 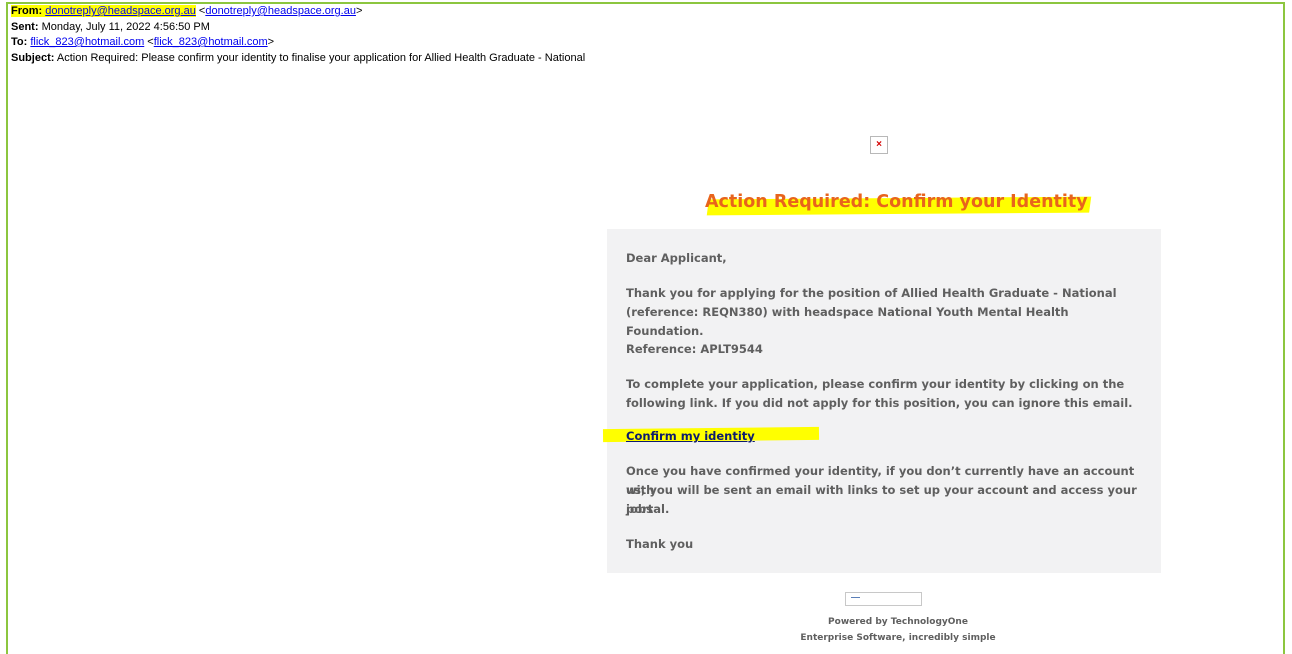 I want to click on subject-label: Subject:, so click(x=33, y=57).